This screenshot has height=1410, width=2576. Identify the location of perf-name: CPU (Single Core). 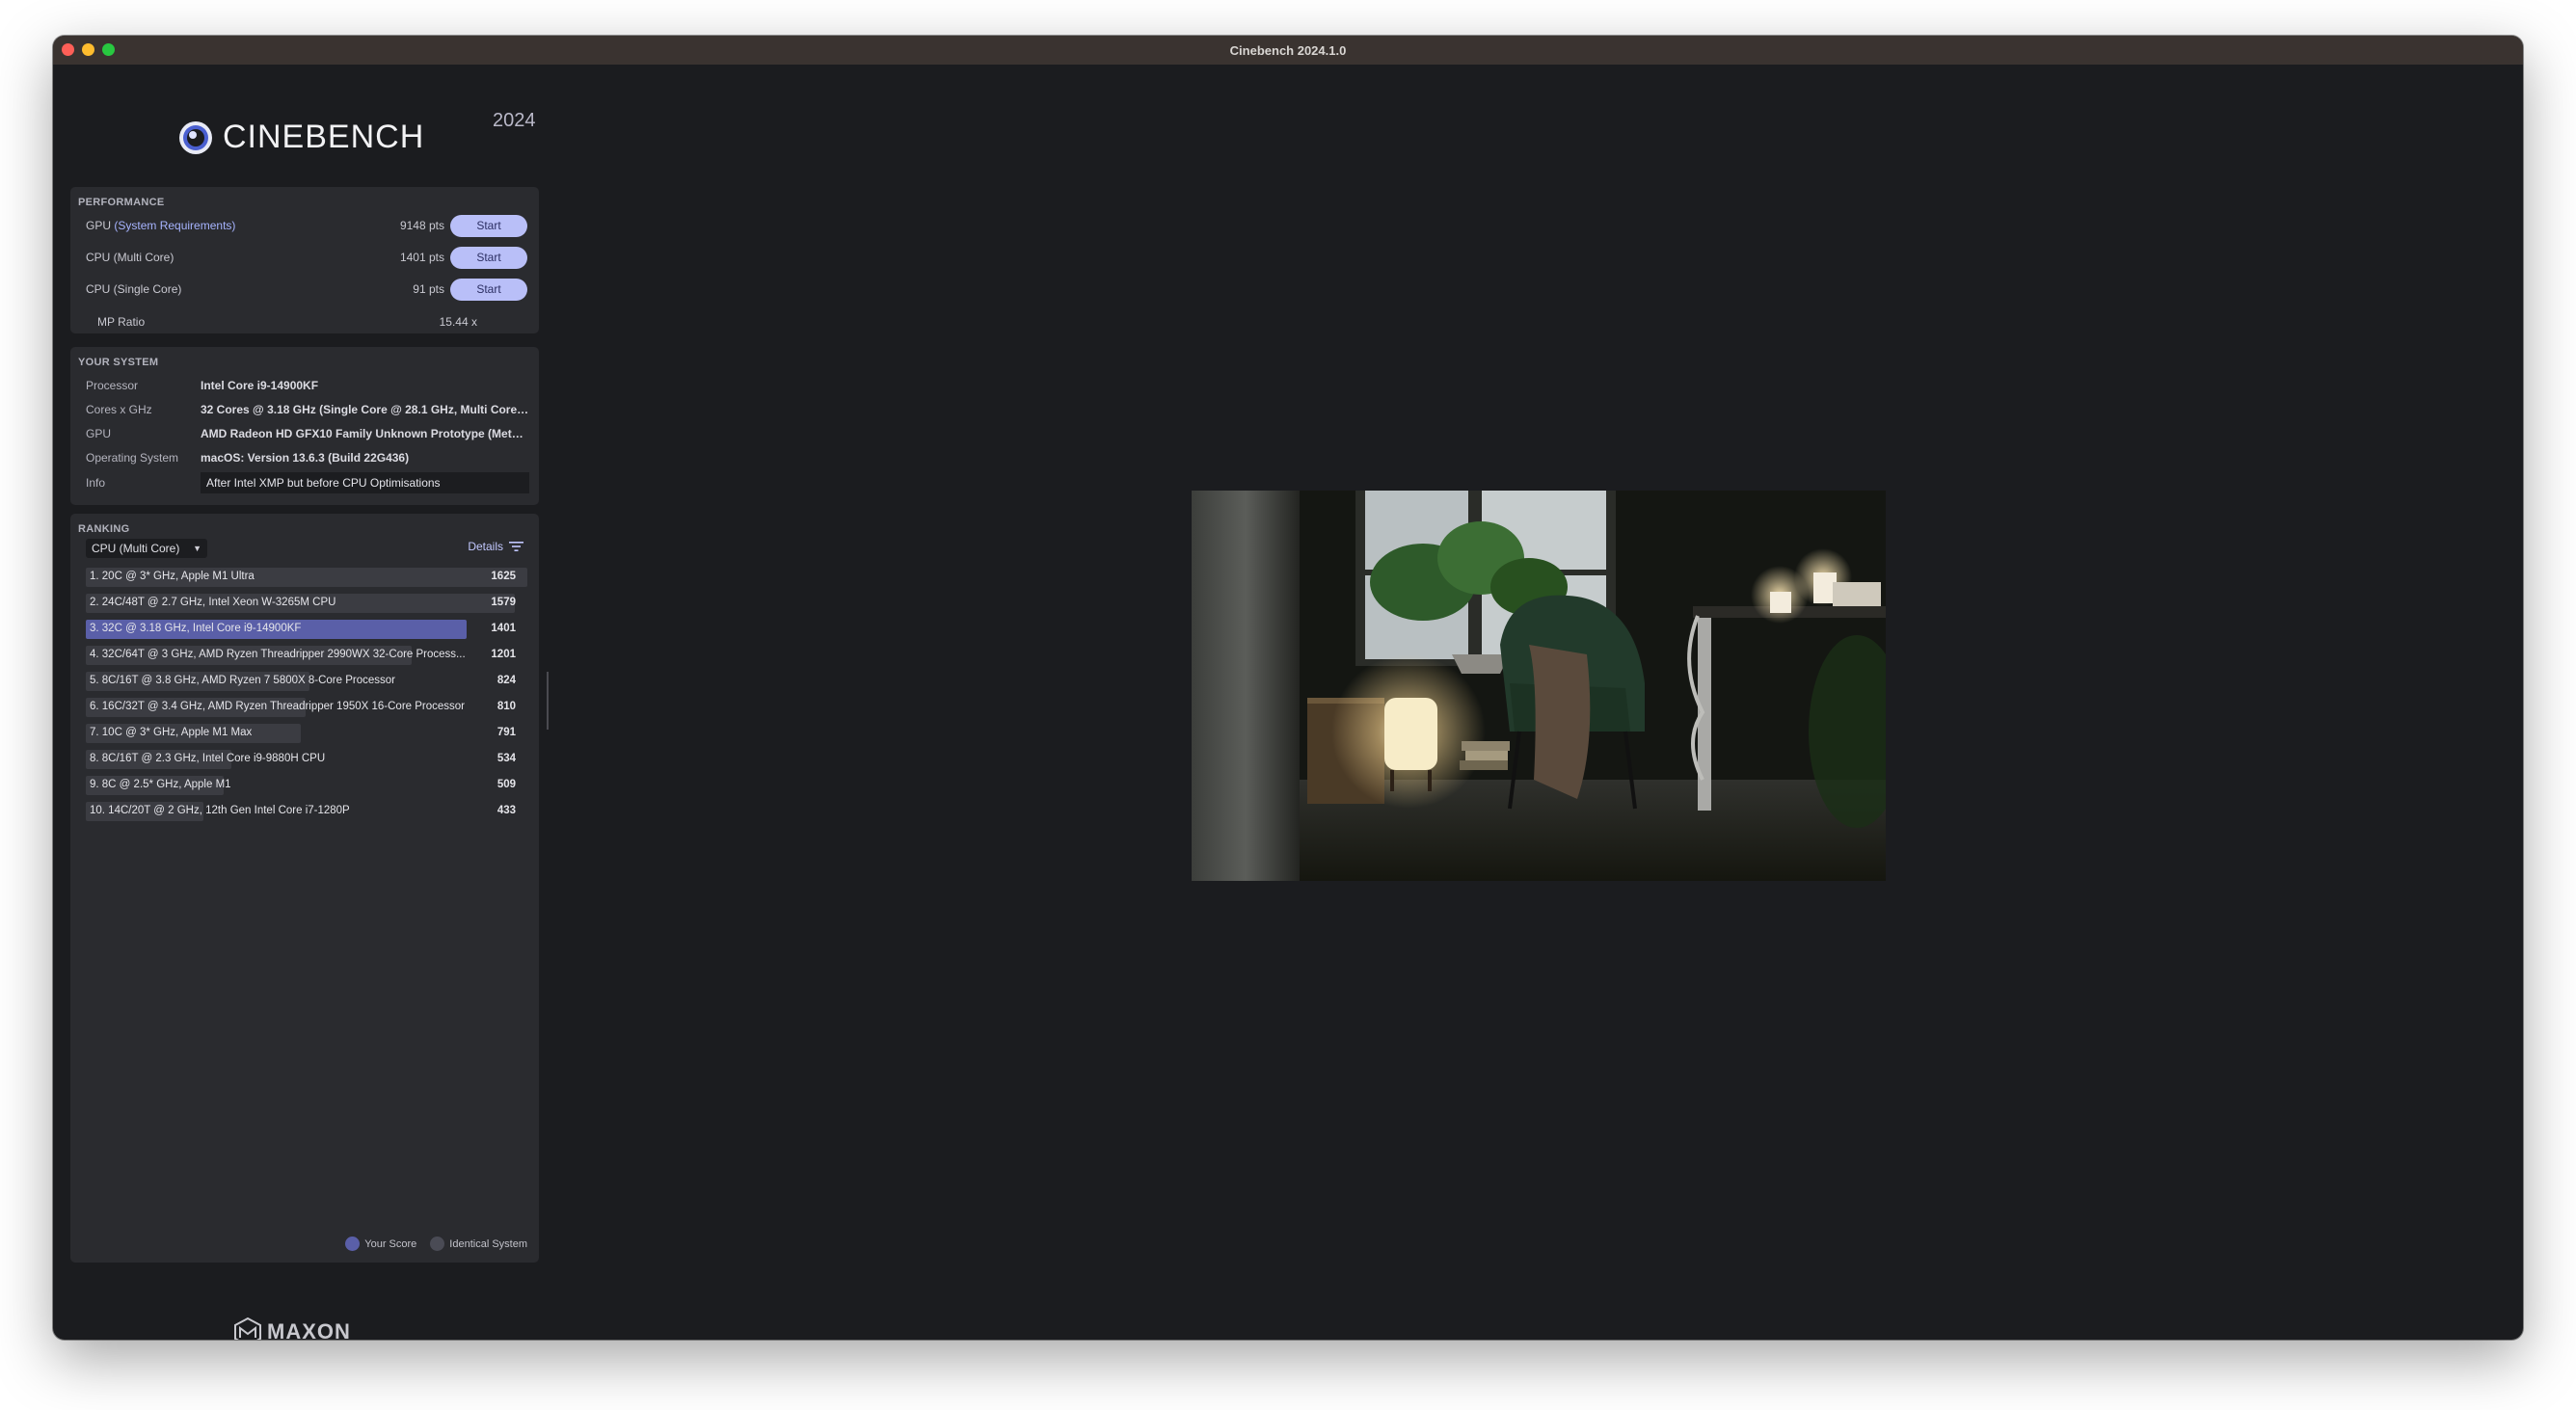
(134, 289).